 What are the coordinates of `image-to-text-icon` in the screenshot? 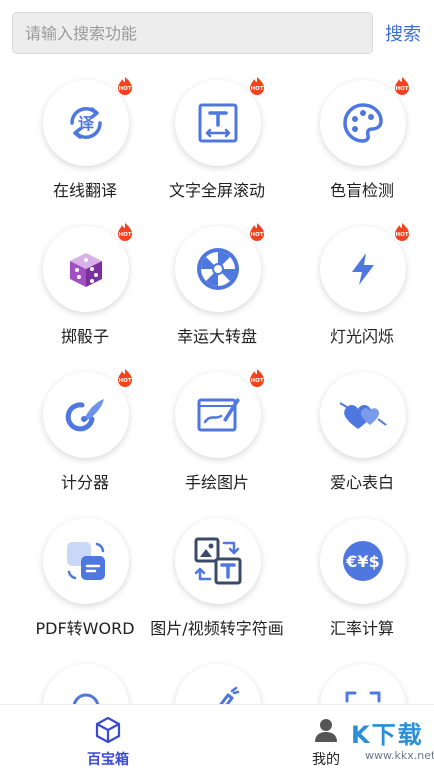 It's located at (218, 561).